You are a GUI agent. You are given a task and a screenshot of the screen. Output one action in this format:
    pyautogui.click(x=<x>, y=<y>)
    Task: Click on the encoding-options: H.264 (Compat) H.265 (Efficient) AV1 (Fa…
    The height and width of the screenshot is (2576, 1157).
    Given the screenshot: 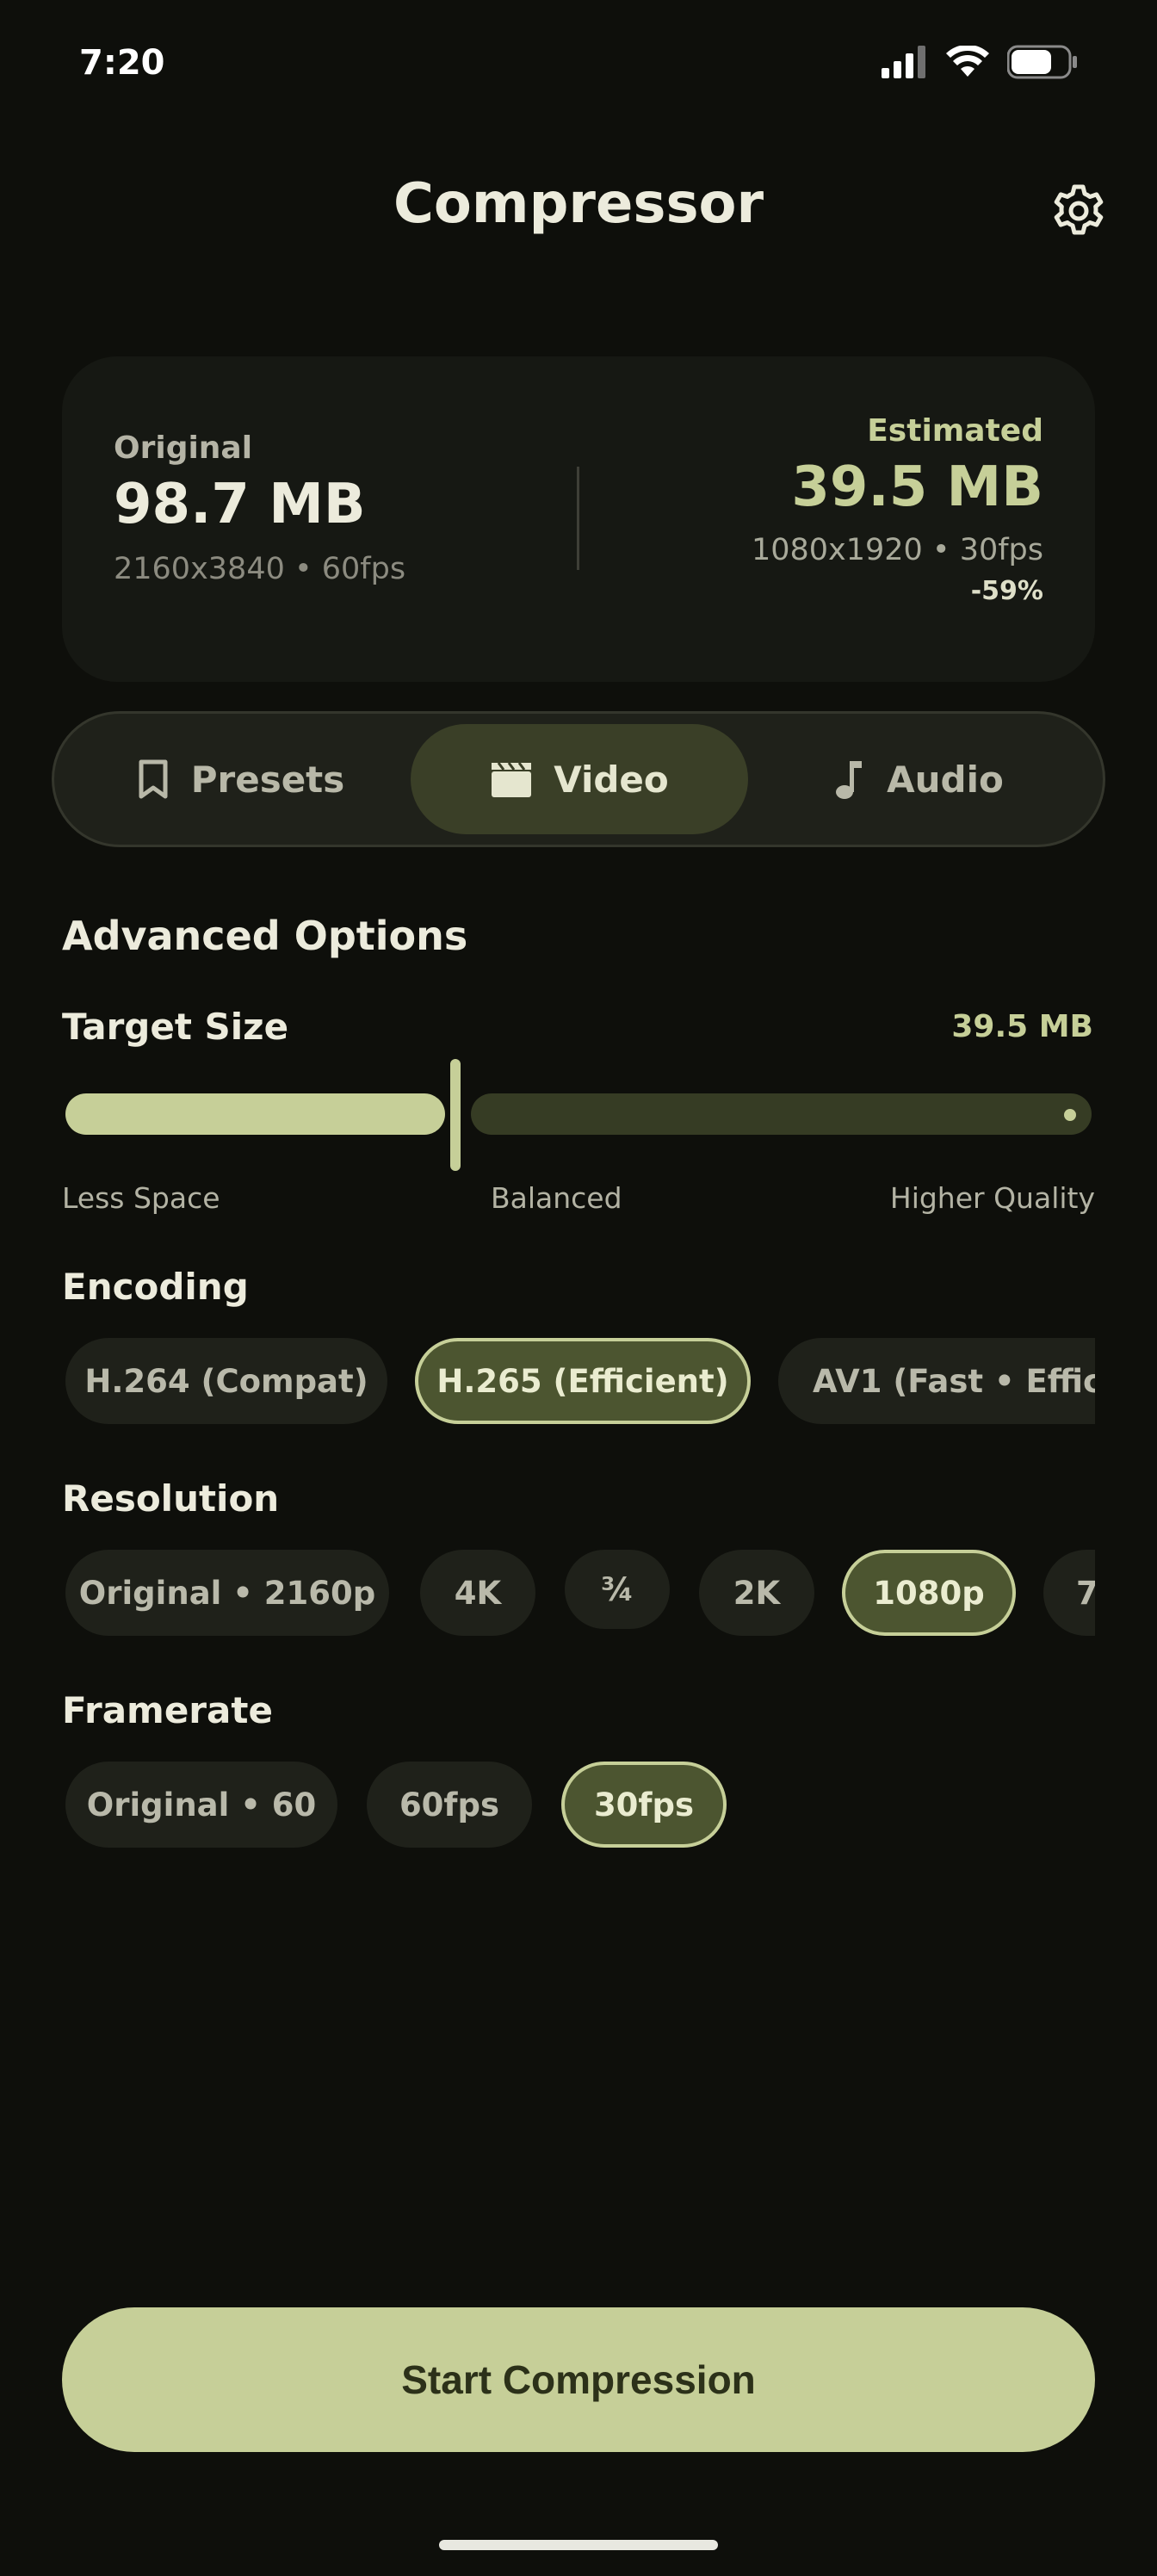 What is the action you would take?
    pyautogui.click(x=580, y=1382)
    